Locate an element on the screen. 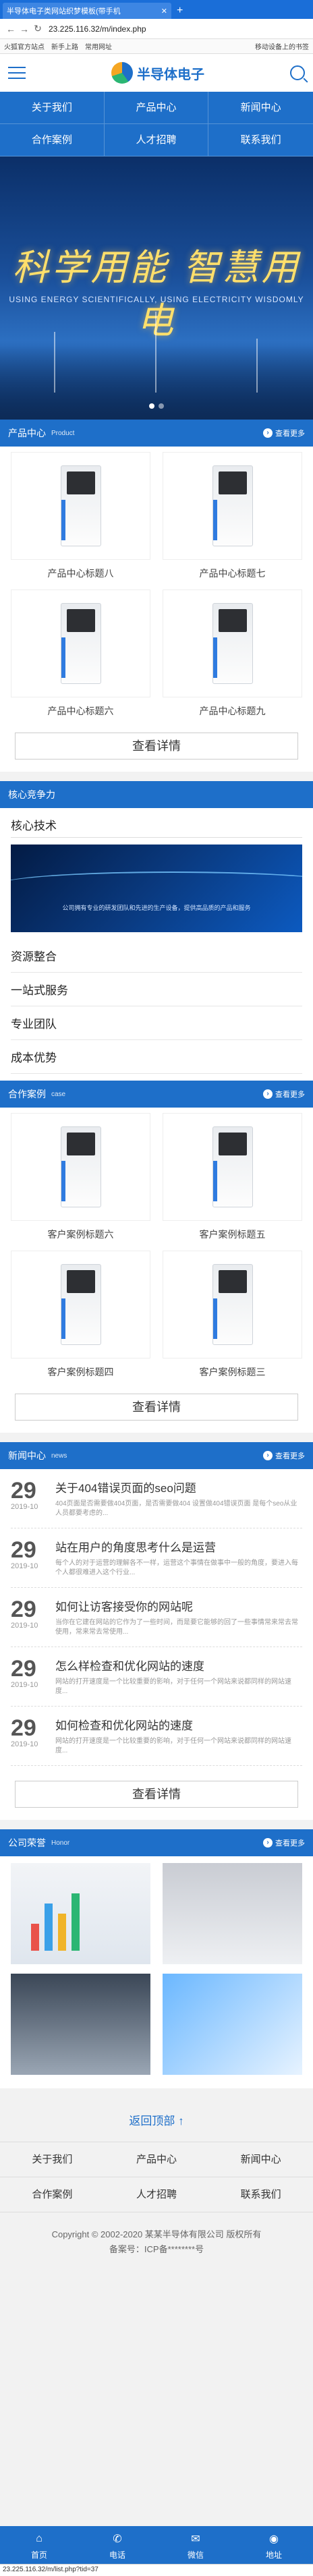 The width and height of the screenshot is (313, 2576). core-item: 成本优势 is located at coordinates (156, 1057).